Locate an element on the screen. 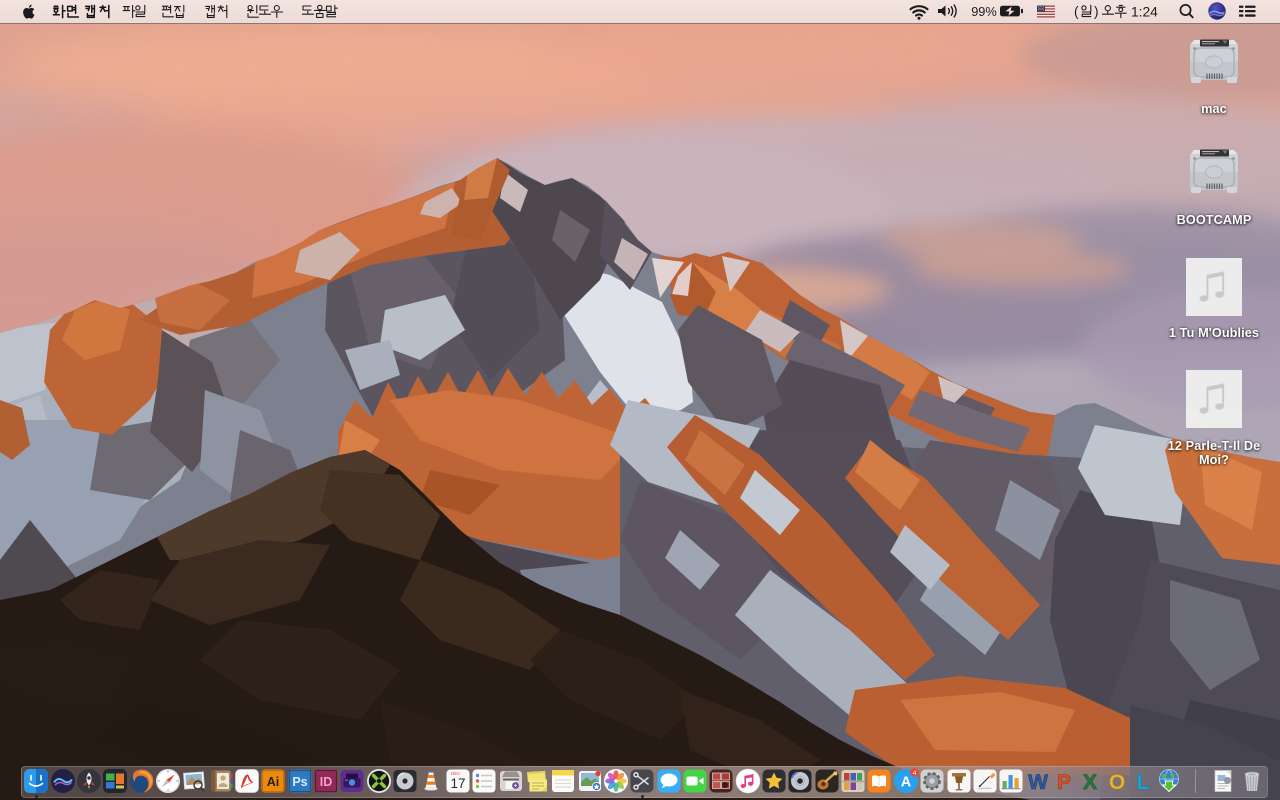 The width and height of the screenshot is (1280, 800). svg-text: O is located at coordinates (1116, 782).